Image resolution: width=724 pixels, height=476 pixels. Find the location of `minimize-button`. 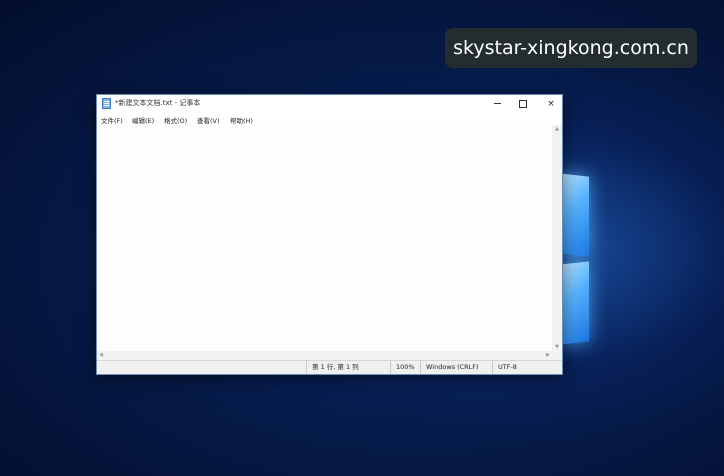

minimize-button is located at coordinates (497, 104).